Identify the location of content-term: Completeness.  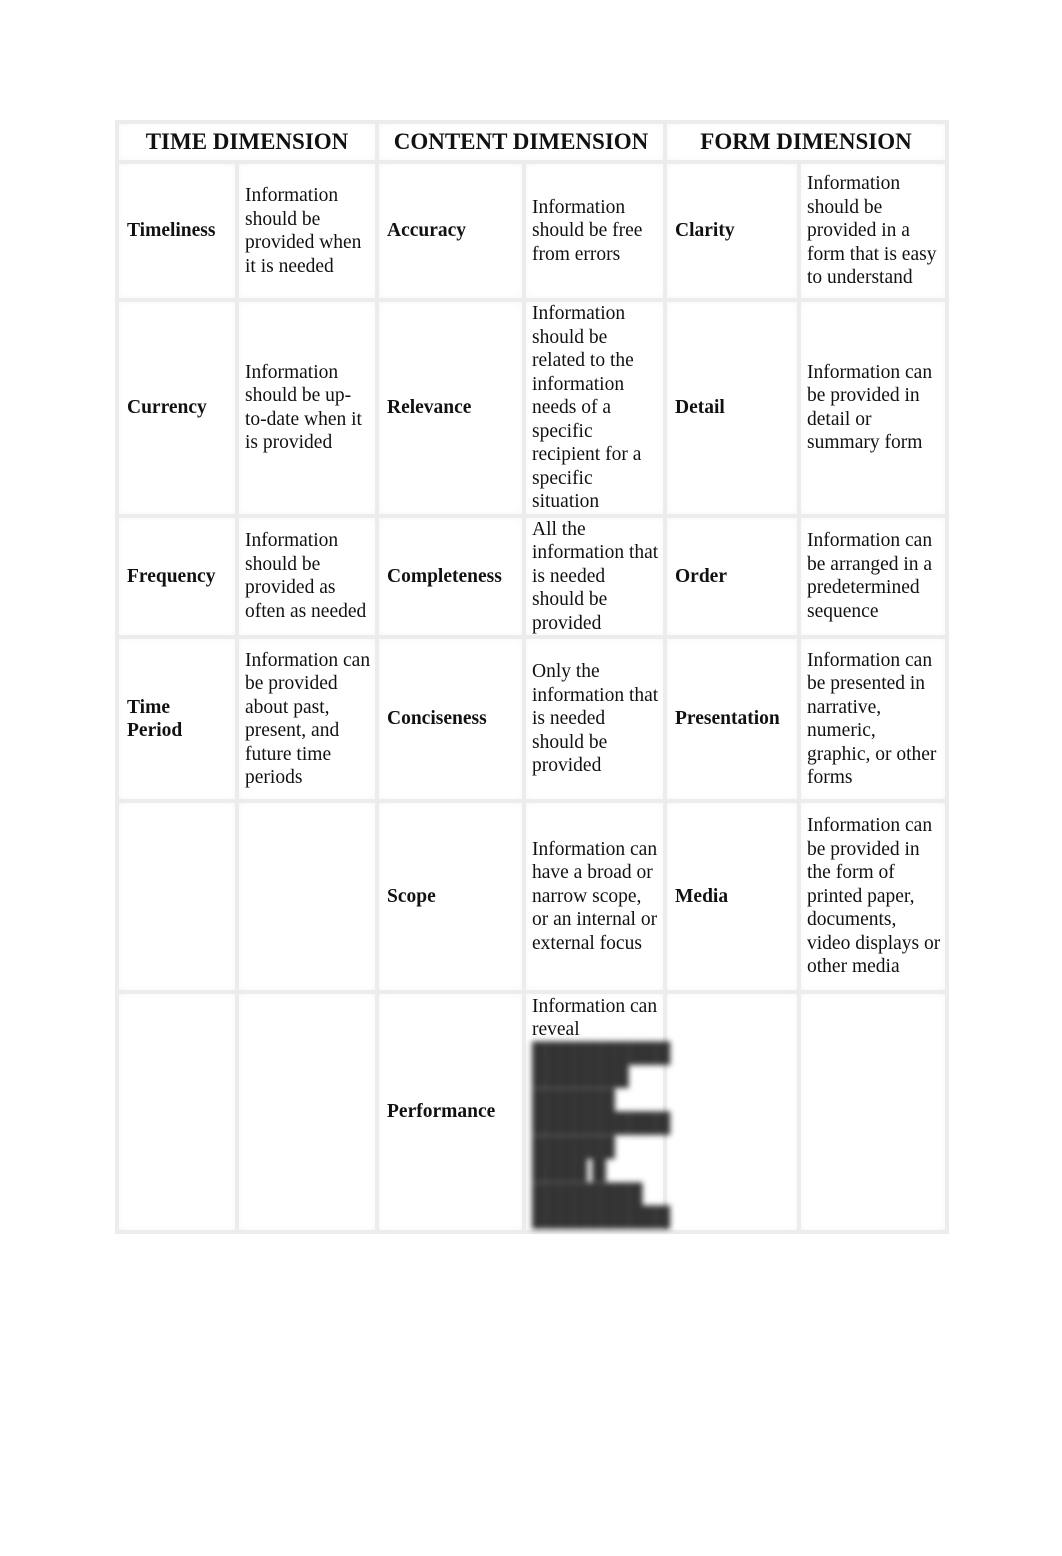
(450, 576).